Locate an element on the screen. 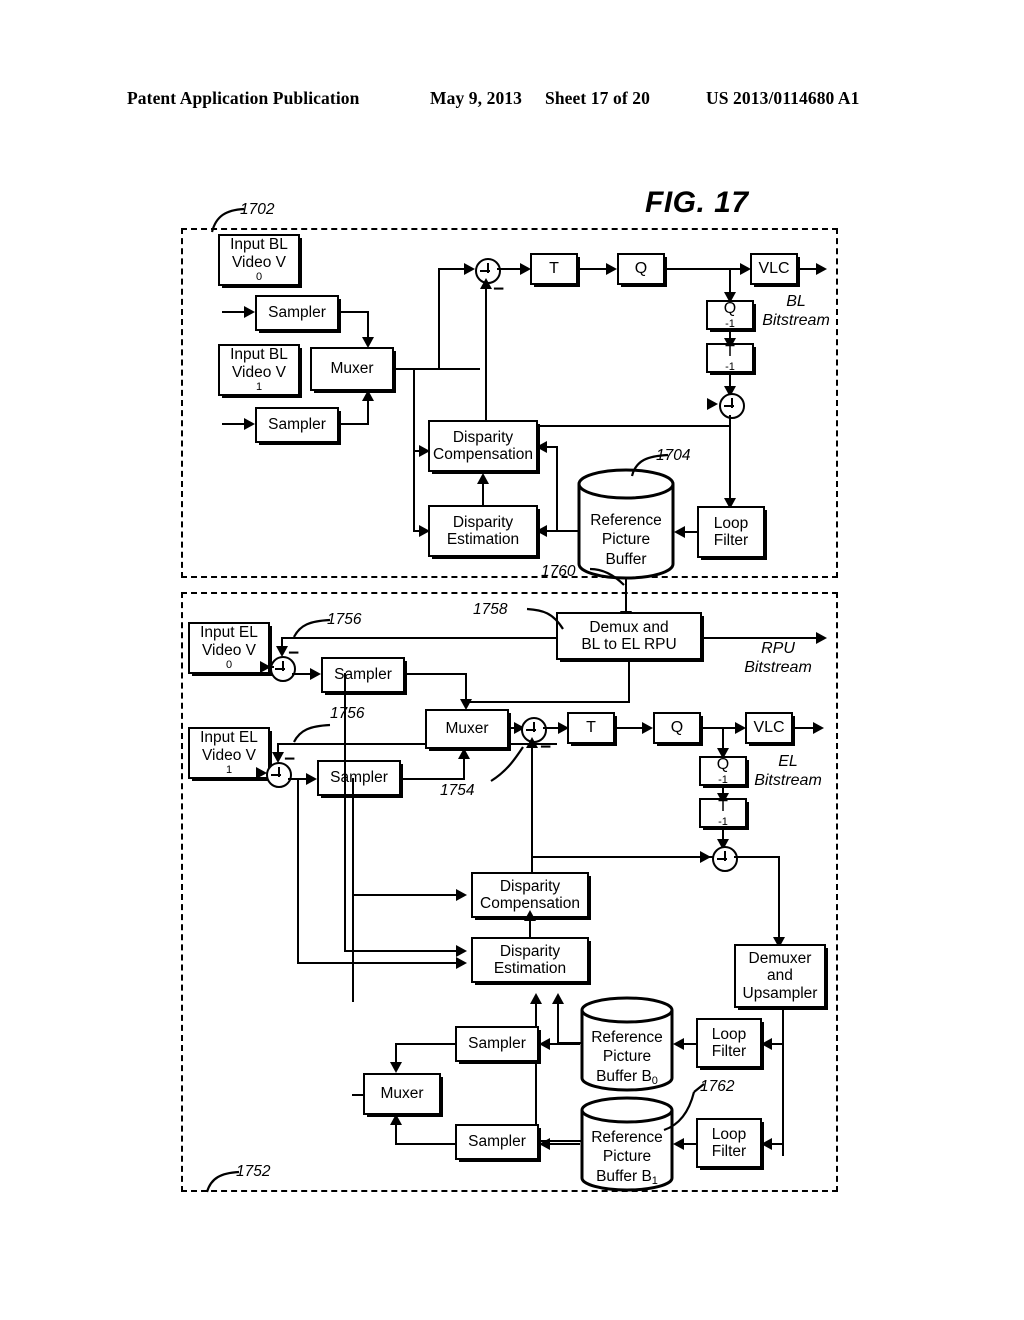 Image resolution: width=1024 pixels, height=1320 pixels. el-samp-bot-to-mux-h is located at coordinates (433, 779).